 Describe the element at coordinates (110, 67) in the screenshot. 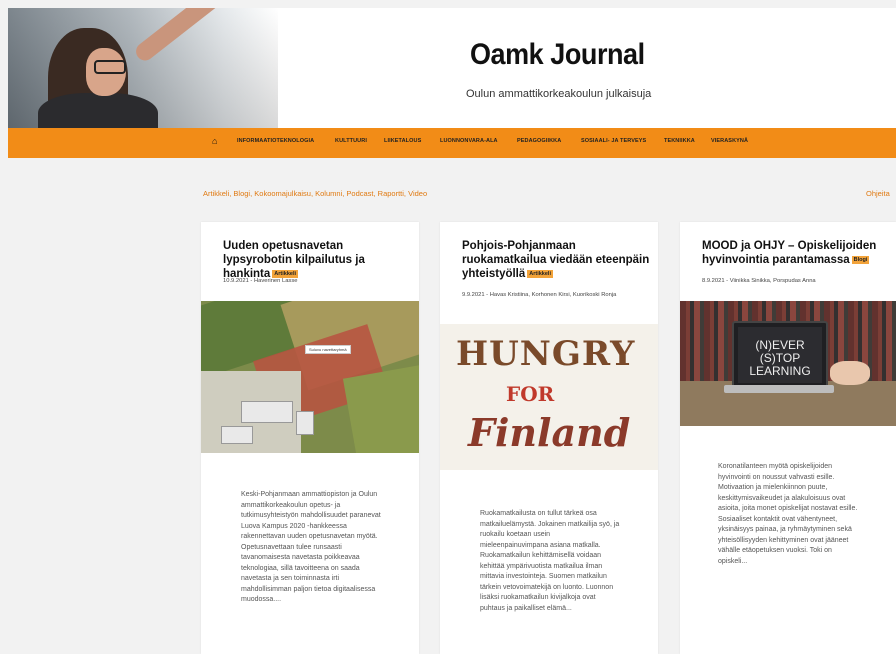

I see `hero-person-glasses` at that location.